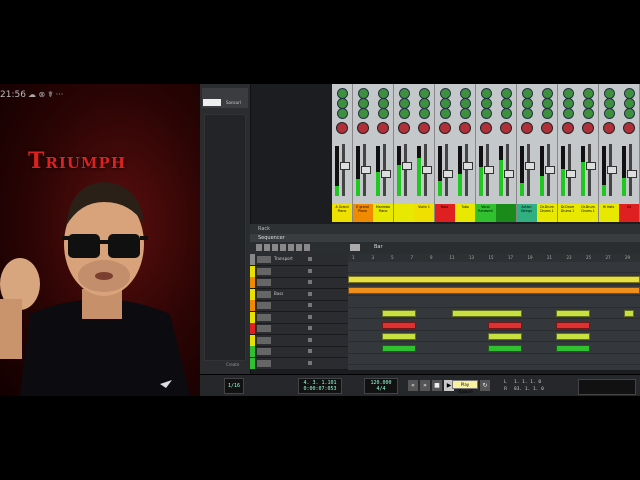 The image size is (640, 480). I want to click on razor-tool-icon, so click(283, 247).